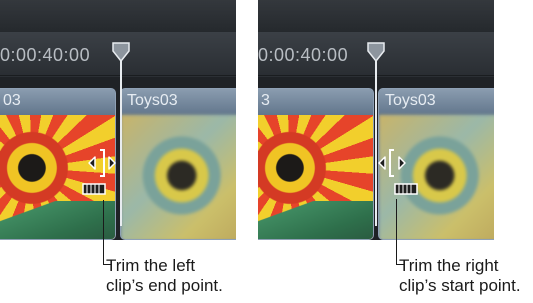 This screenshot has width=533, height=303. Describe the element at coordinates (460, 285) in the screenshot. I see `callout-line: clip’s start point.` at that location.